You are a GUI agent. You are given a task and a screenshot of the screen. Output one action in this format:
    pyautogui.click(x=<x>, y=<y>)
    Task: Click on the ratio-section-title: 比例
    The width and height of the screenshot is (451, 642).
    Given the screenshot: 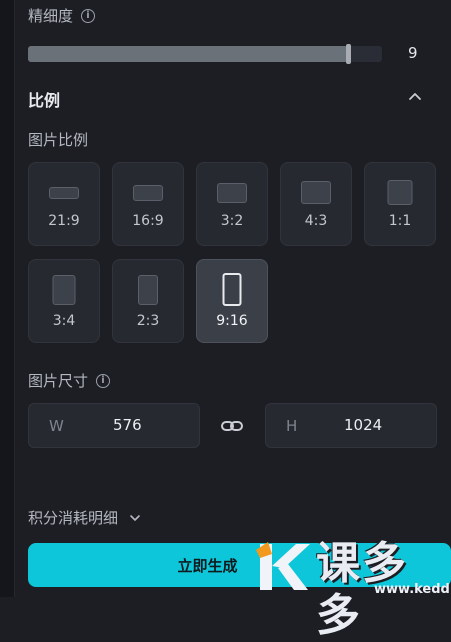 What is the action you would take?
    pyautogui.click(x=44, y=100)
    